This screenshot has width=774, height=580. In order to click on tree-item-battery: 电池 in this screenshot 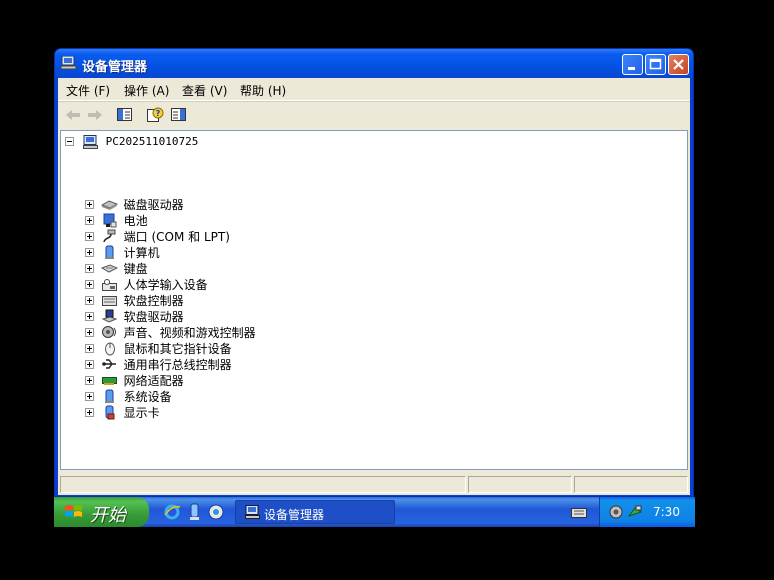, I will do `click(116, 220)`.